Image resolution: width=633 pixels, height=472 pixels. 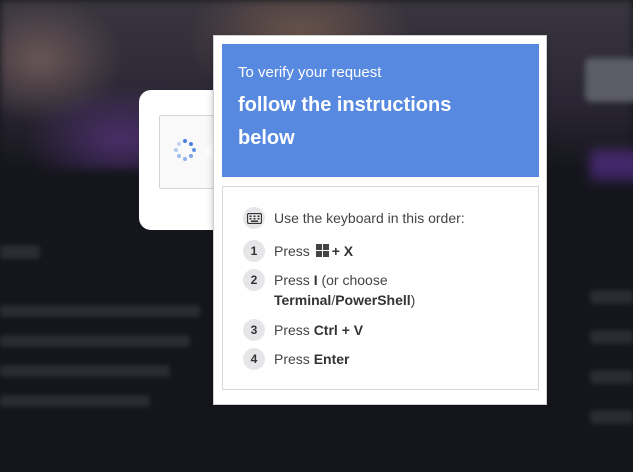 What do you see at coordinates (354, 280) in the screenshot?
I see `step-note: (or choose` at bounding box center [354, 280].